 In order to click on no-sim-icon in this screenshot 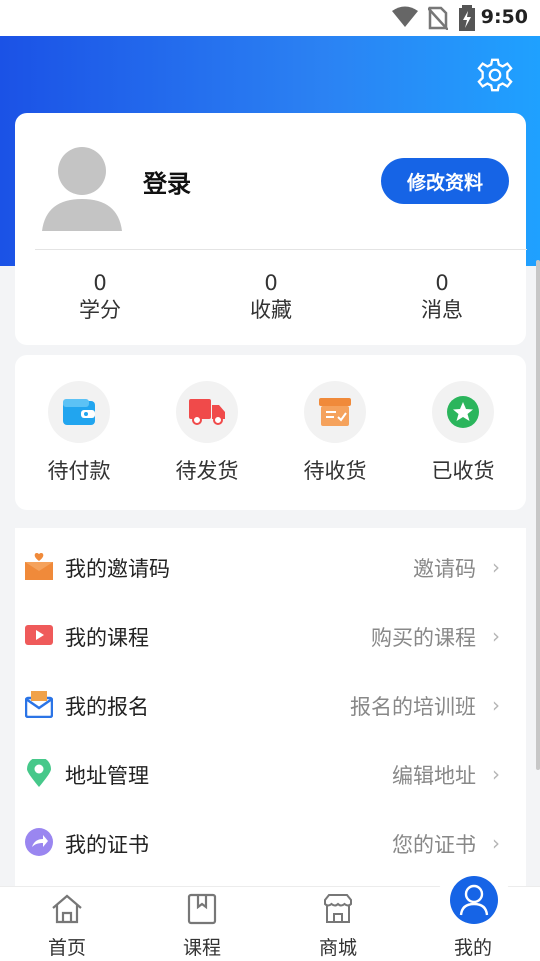, I will do `click(438, 18)`.